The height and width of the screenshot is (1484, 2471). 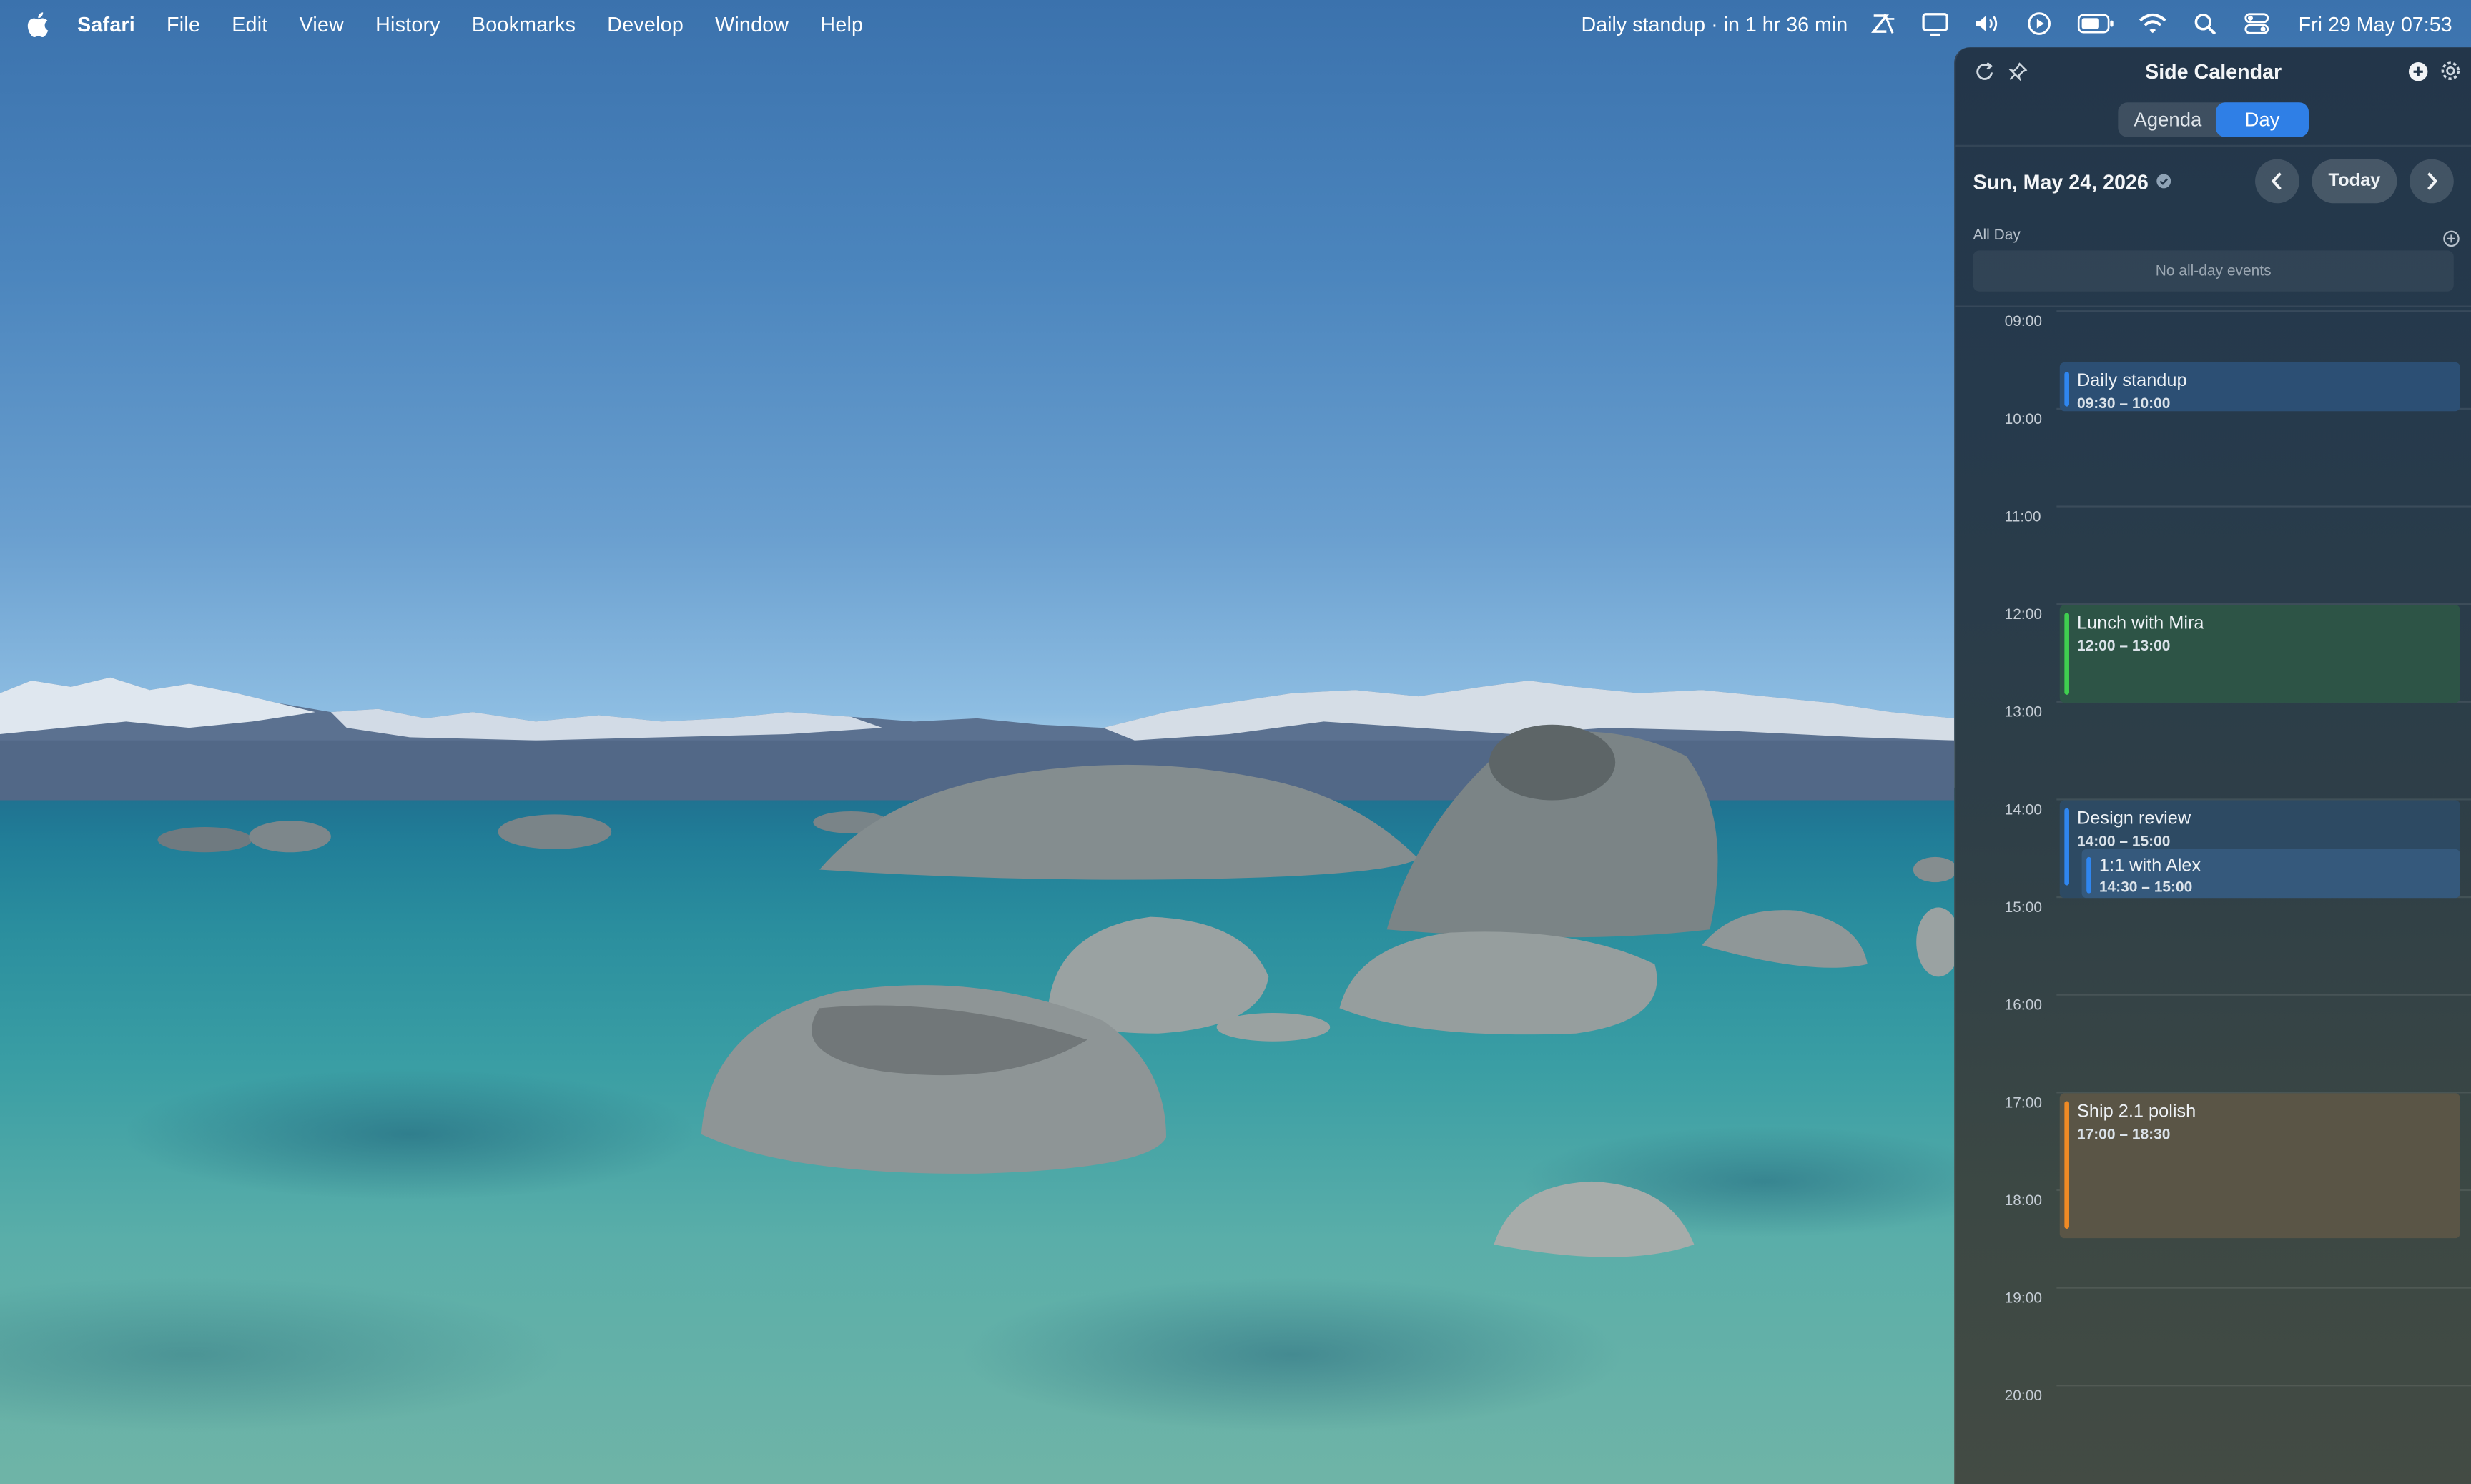 What do you see at coordinates (322, 24) in the screenshot?
I see `menu-view: View` at bounding box center [322, 24].